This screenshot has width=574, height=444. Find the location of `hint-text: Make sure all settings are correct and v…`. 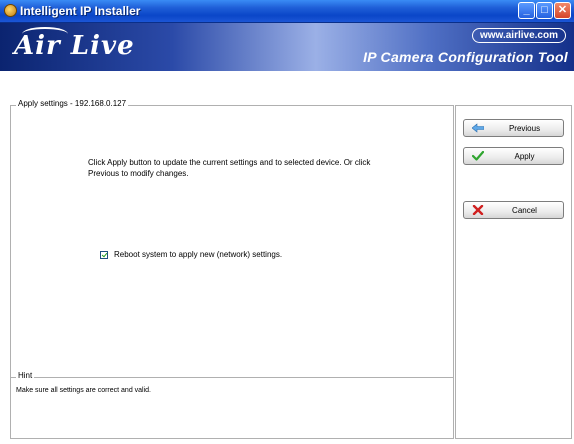

hint-text: Make sure all settings are correct and v… is located at coordinates (84, 390).